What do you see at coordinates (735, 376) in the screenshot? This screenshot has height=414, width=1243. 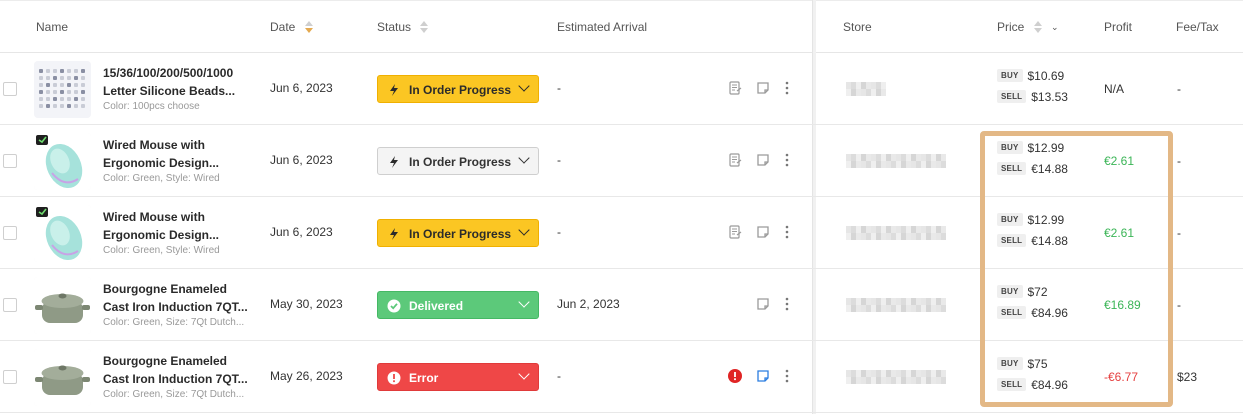 I see `error-alert-icon` at bounding box center [735, 376].